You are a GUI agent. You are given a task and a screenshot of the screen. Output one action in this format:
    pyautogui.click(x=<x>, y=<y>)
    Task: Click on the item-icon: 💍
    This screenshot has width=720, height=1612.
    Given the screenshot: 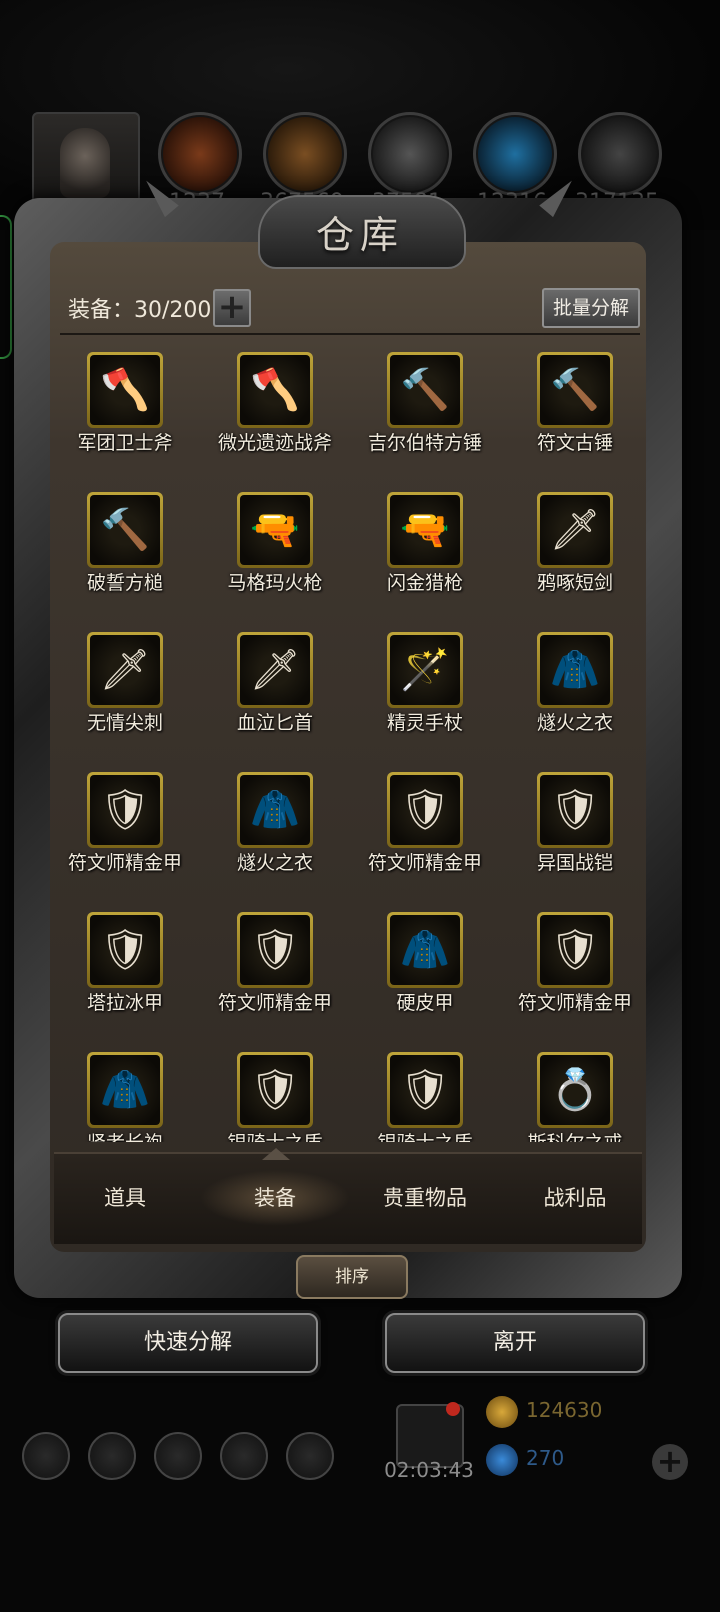 What is the action you would take?
    pyautogui.click(x=575, y=1090)
    